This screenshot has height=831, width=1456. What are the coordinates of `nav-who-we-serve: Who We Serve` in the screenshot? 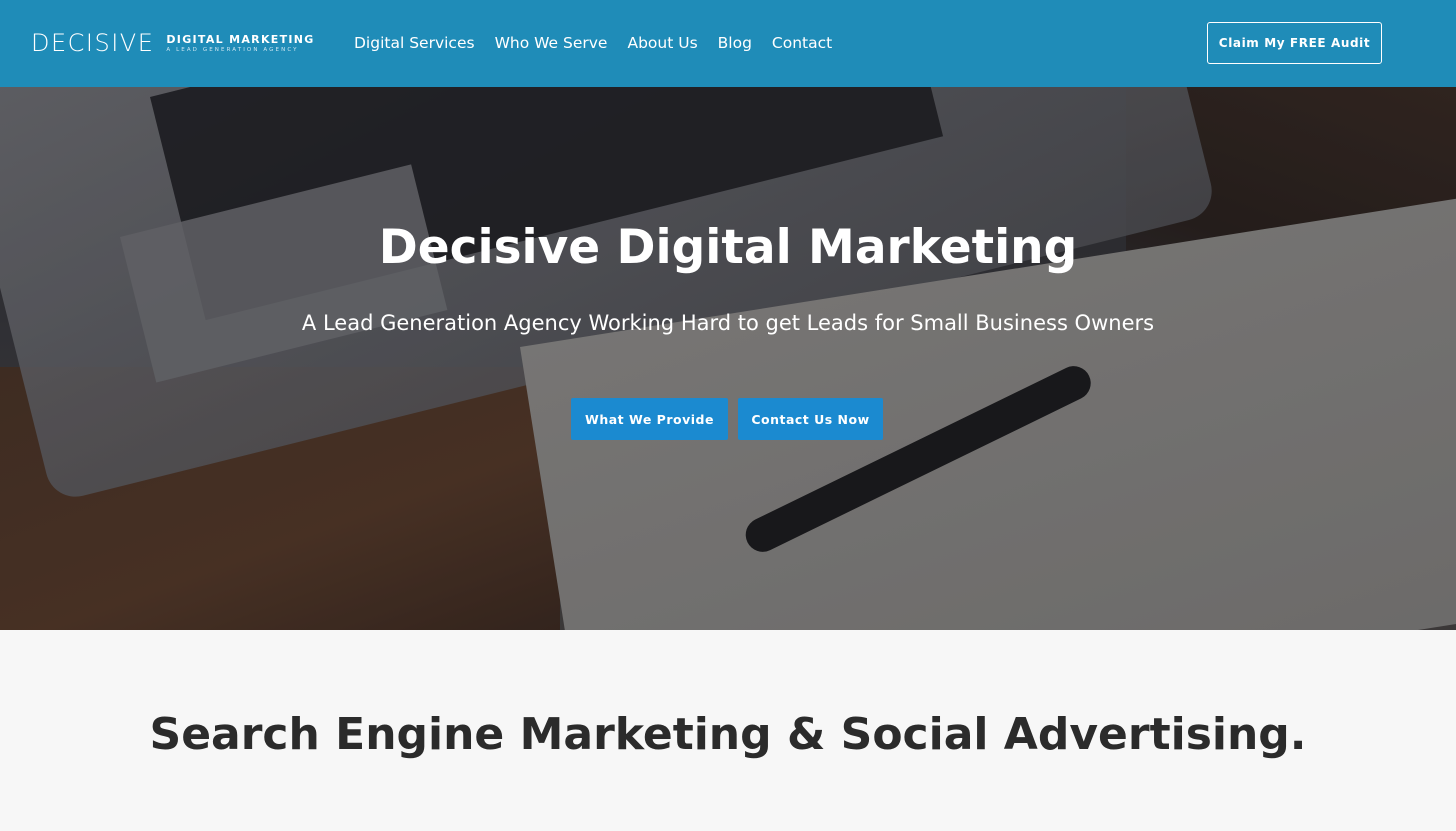 It's located at (551, 43).